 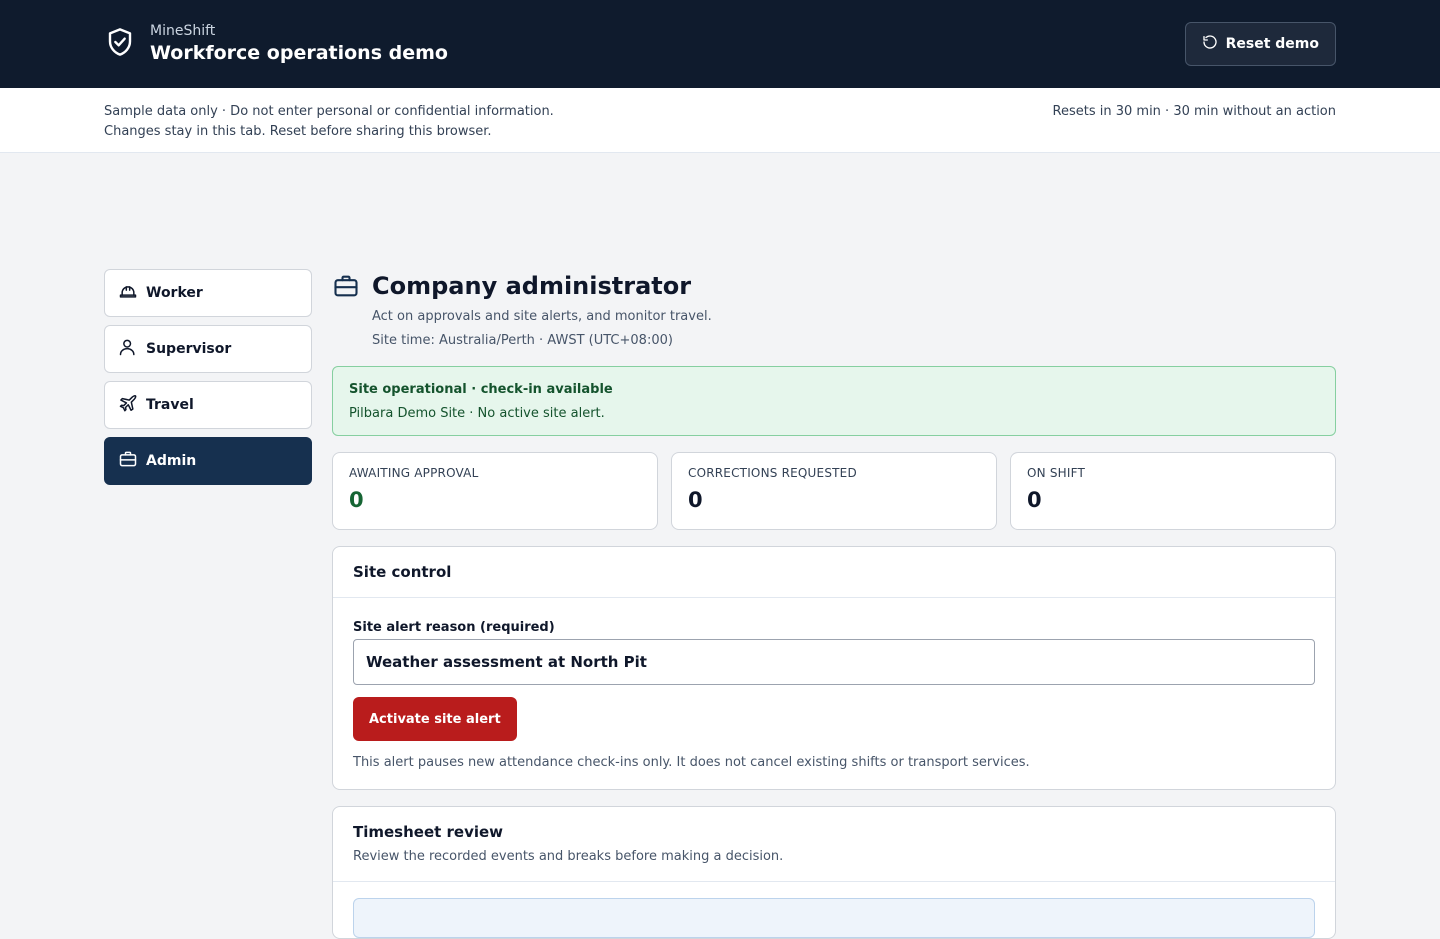 I want to click on sidebar-item-supervisor: Supervisor, so click(x=208, y=349).